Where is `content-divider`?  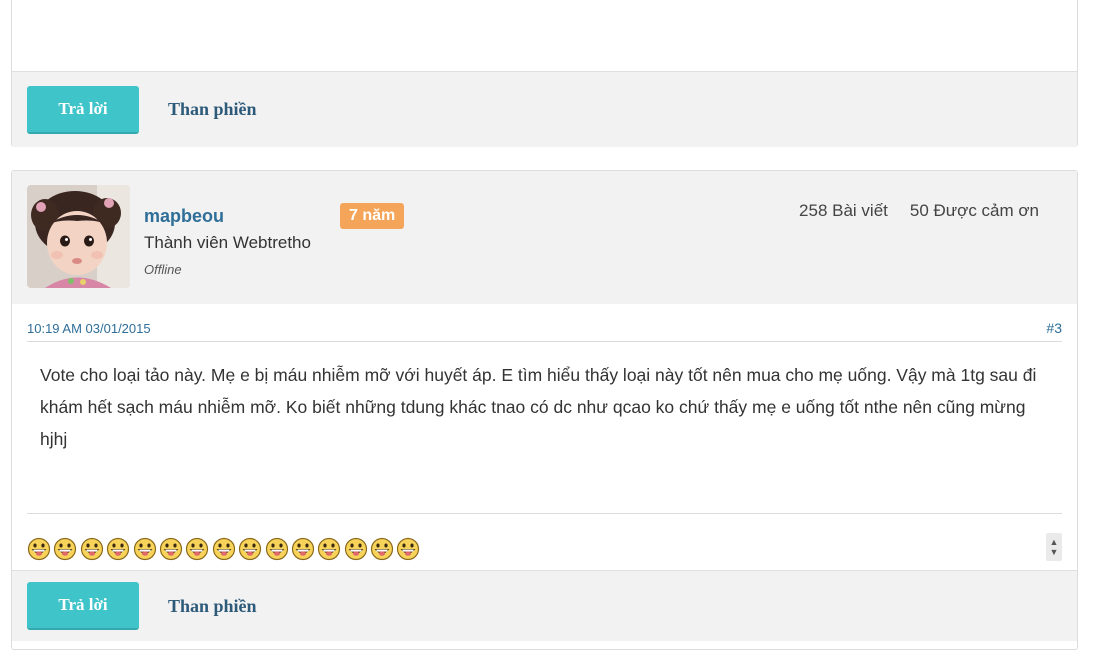
content-divider is located at coordinates (544, 513).